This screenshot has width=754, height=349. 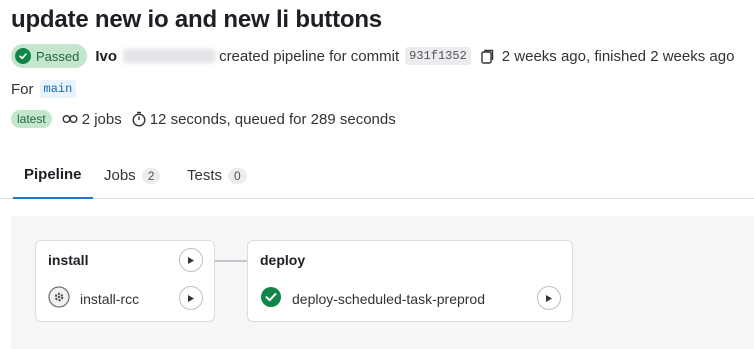 I want to click on stage-deploy: deploy deploy-scheduled-task-preprod, so click(x=410, y=281).